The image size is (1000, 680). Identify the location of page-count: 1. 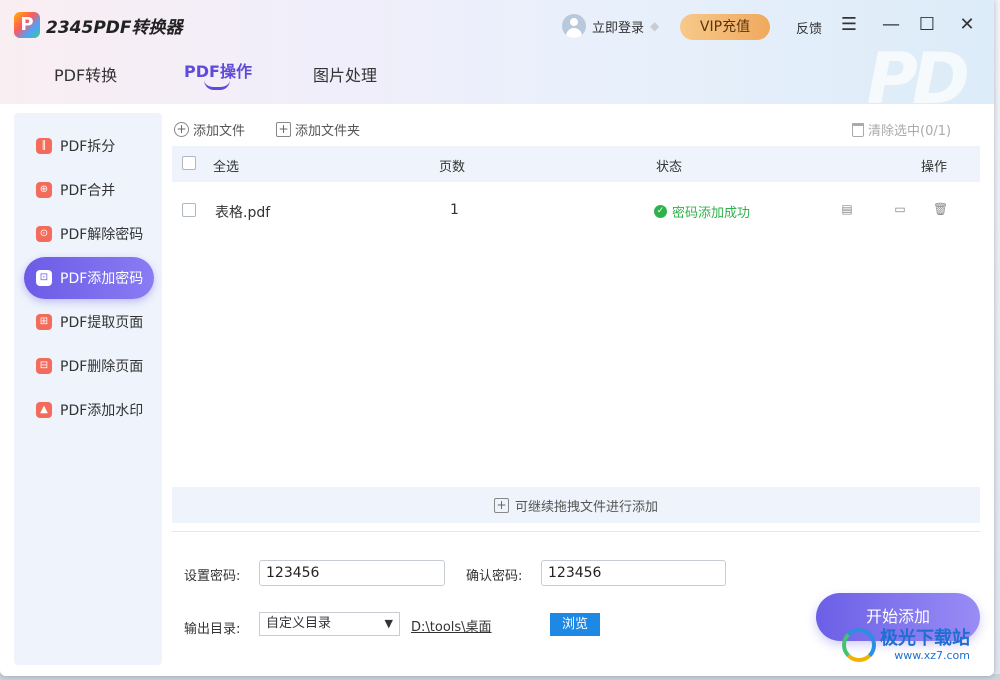
(454, 210).